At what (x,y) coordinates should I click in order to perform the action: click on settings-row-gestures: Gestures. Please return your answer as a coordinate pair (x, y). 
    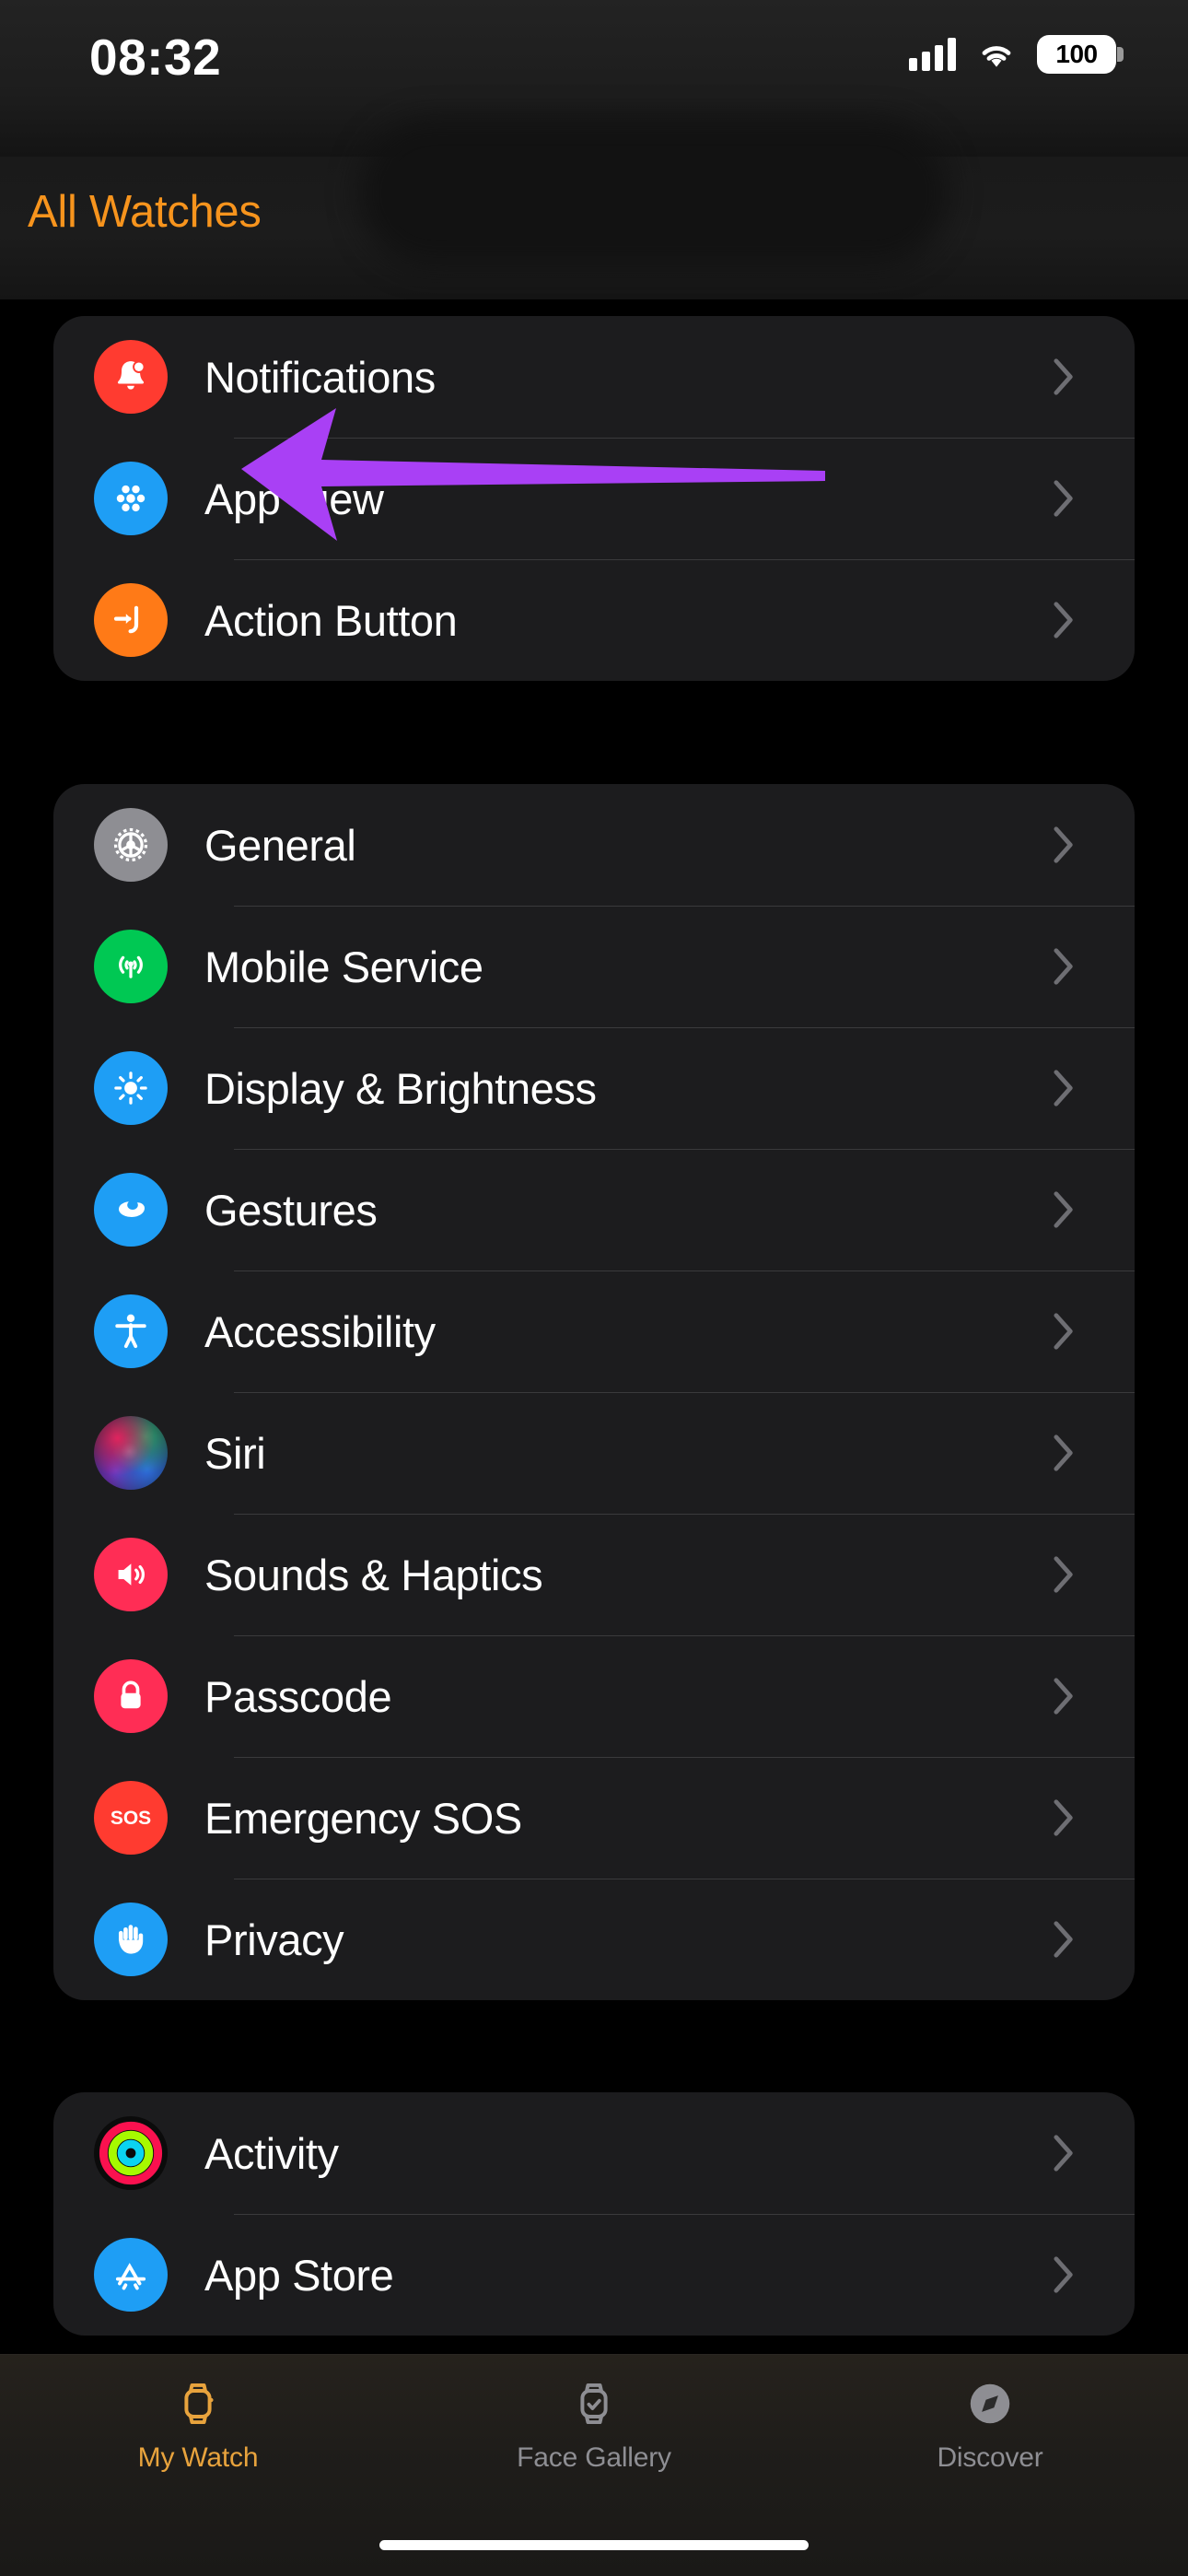
    Looking at the image, I should click on (594, 1209).